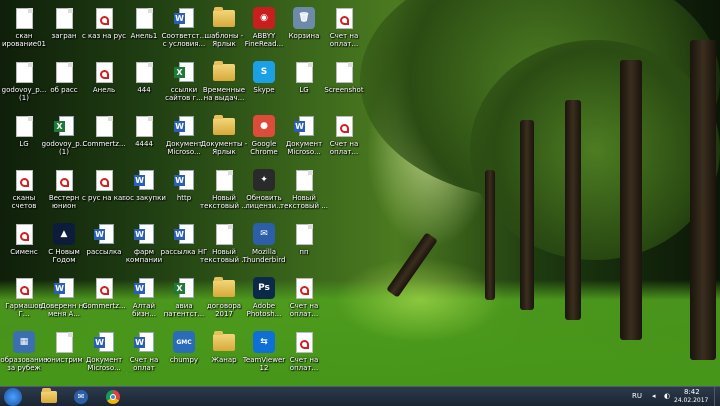  I want to click on desktop-icon: Жанар, so click(224, 354).